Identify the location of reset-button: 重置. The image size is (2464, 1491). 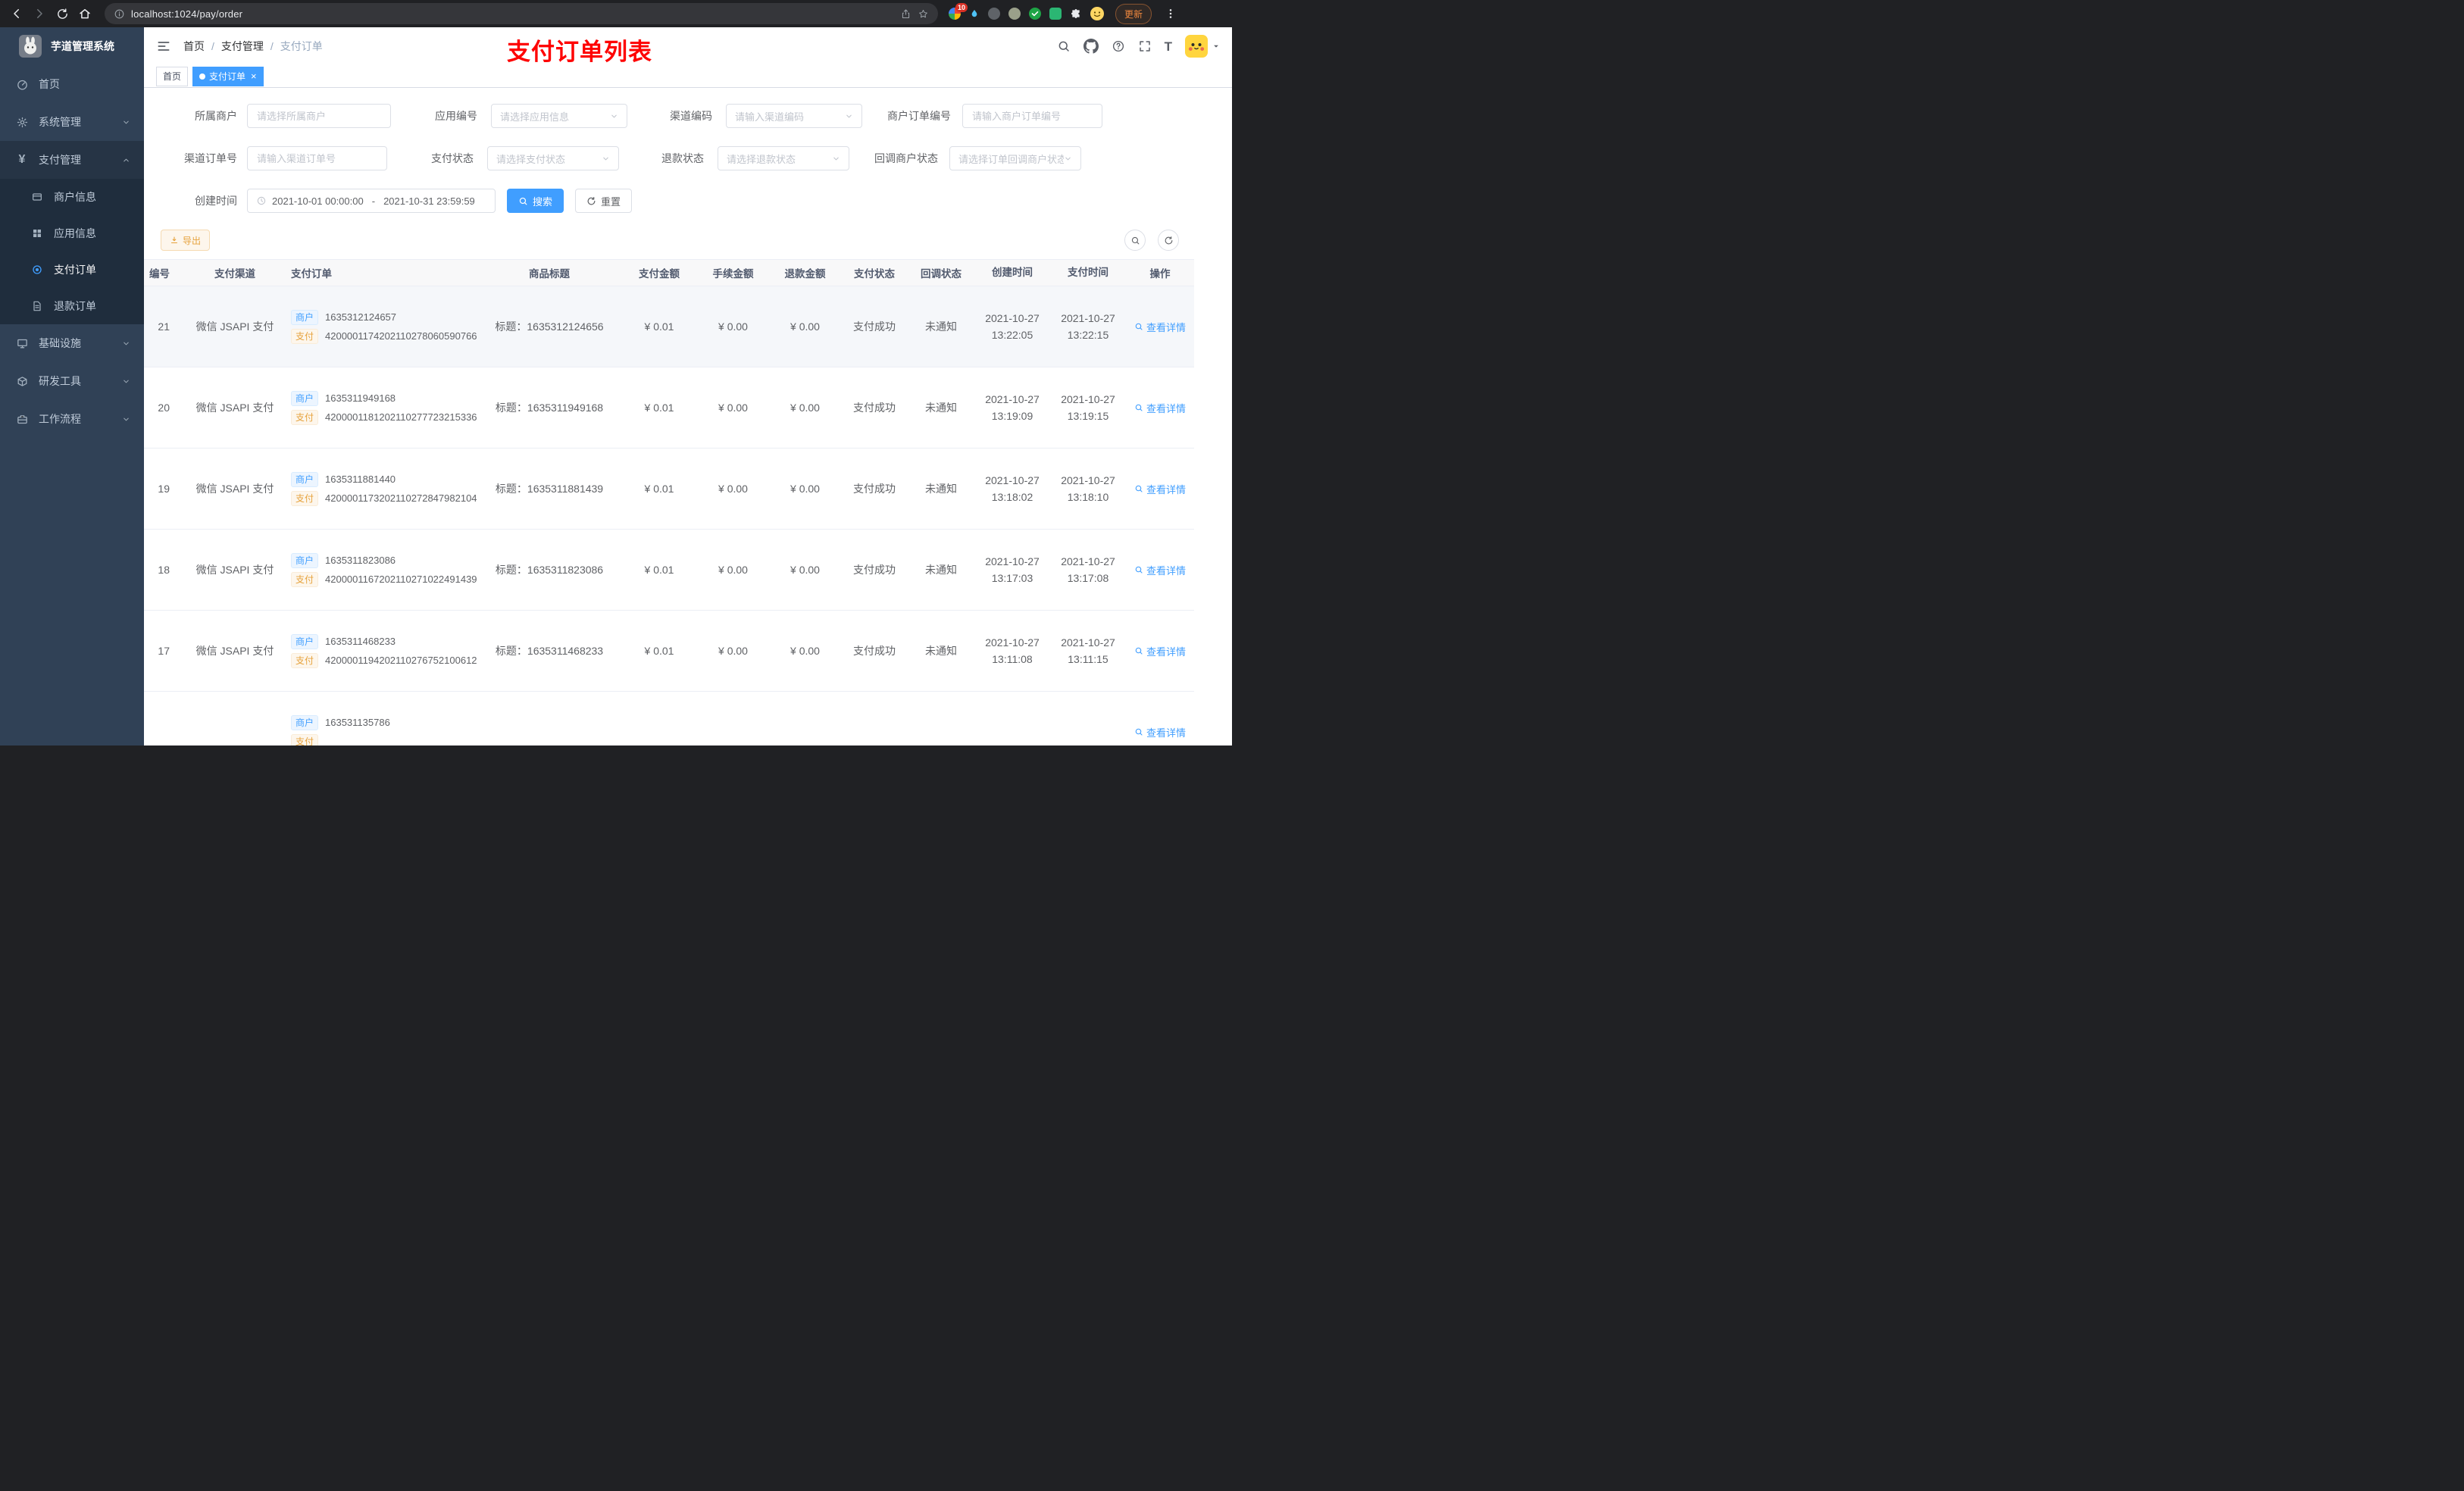
(604, 201).